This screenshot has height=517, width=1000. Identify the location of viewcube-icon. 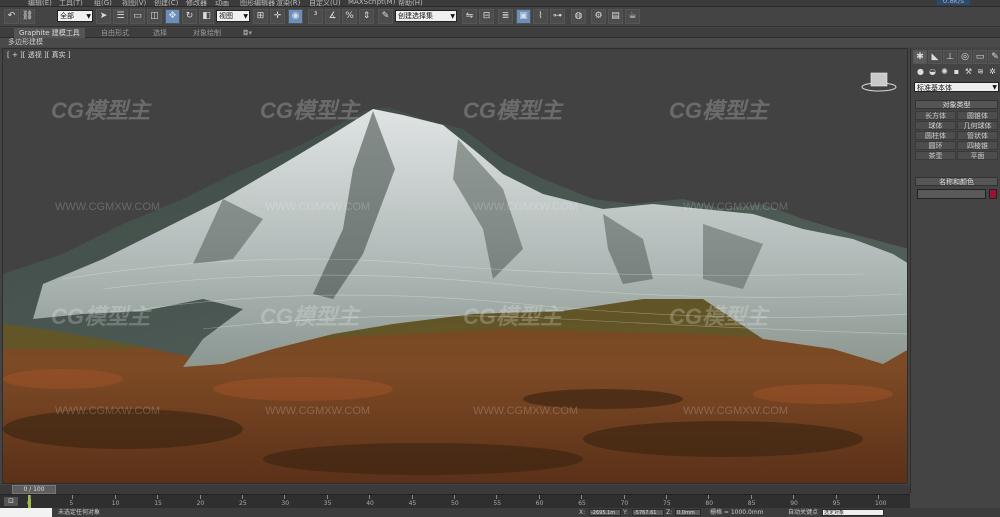
(879, 81).